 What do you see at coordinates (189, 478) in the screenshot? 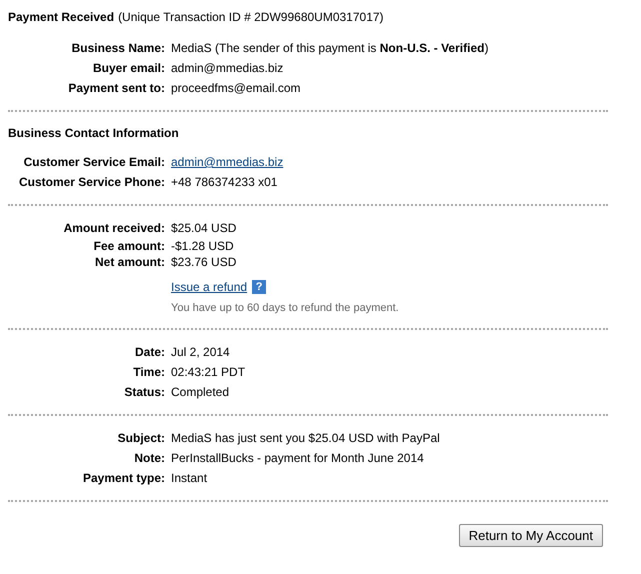
I see `field-value: Instant` at bounding box center [189, 478].